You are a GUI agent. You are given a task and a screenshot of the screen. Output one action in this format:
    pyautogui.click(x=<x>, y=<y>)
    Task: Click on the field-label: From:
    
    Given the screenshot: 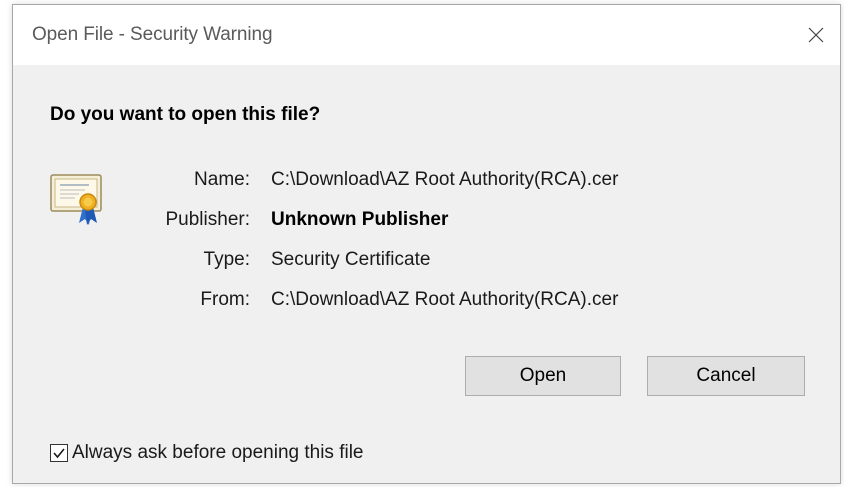 What is the action you would take?
    pyautogui.click(x=225, y=299)
    